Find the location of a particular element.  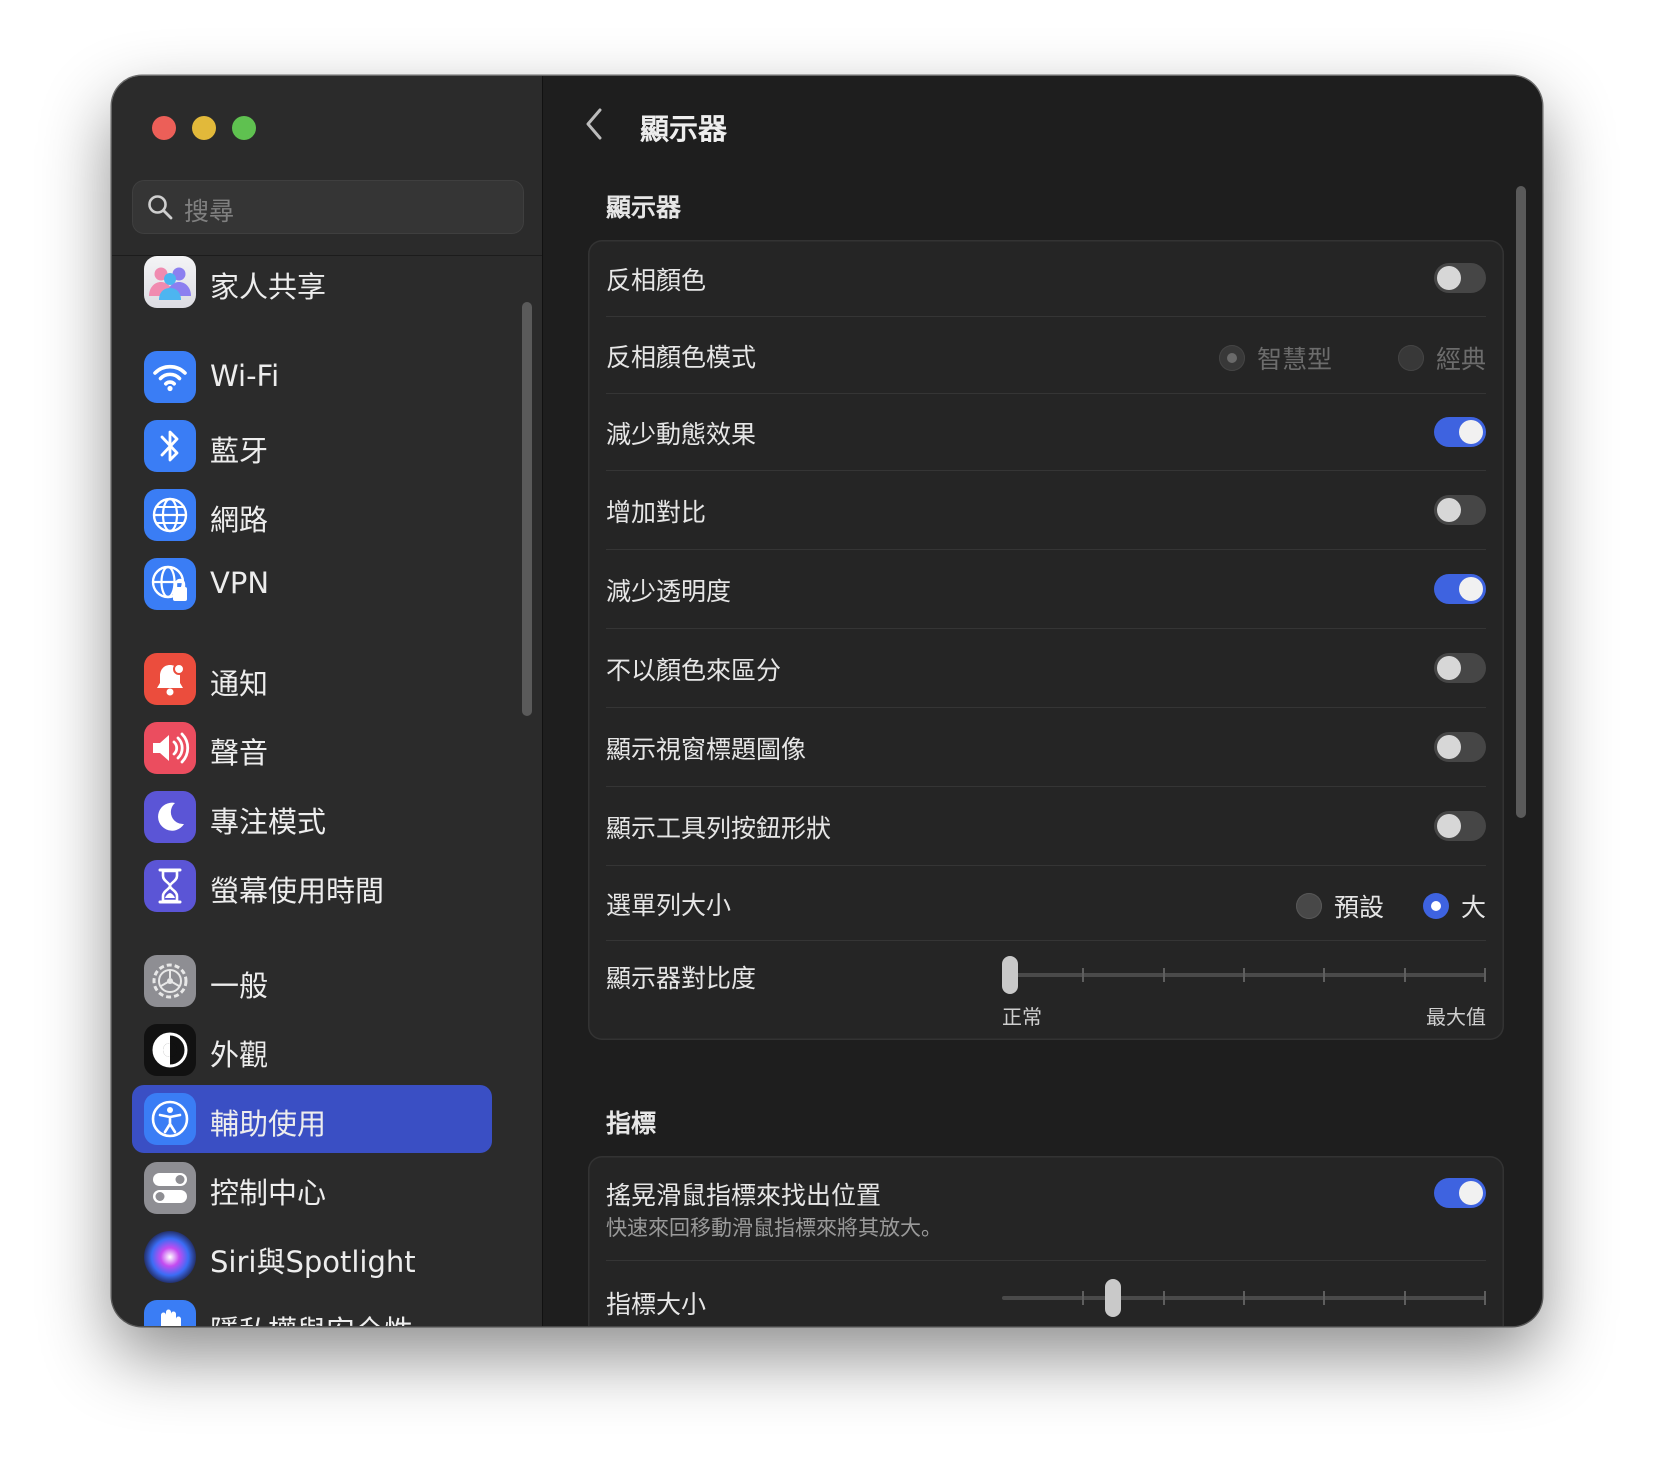

page-title: 顯示器 is located at coordinates (684, 129).